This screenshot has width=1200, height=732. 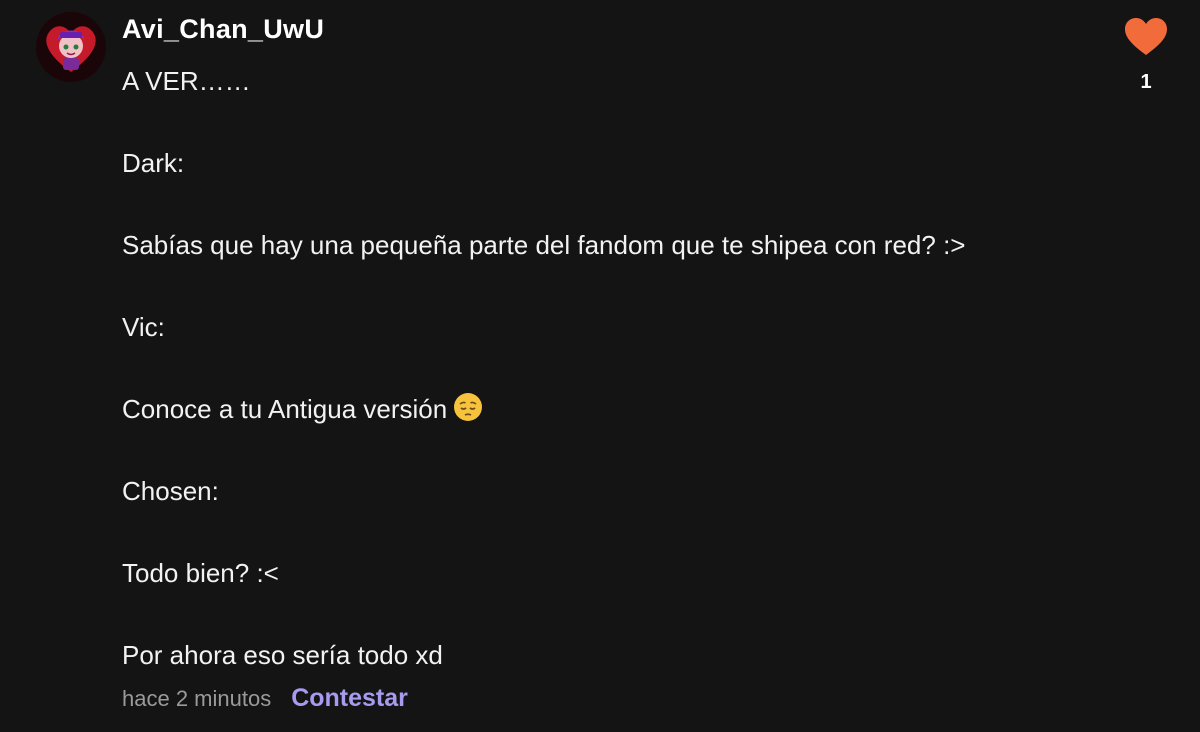 What do you see at coordinates (282, 655) in the screenshot?
I see `comment-line: Por ahora eso sería todo xd` at bounding box center [282, 655].